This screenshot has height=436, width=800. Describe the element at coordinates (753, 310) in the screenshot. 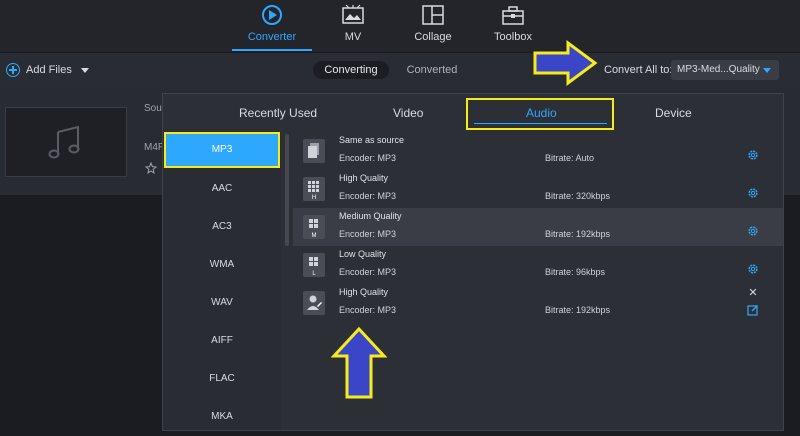

I see `edit-icon` at that location.